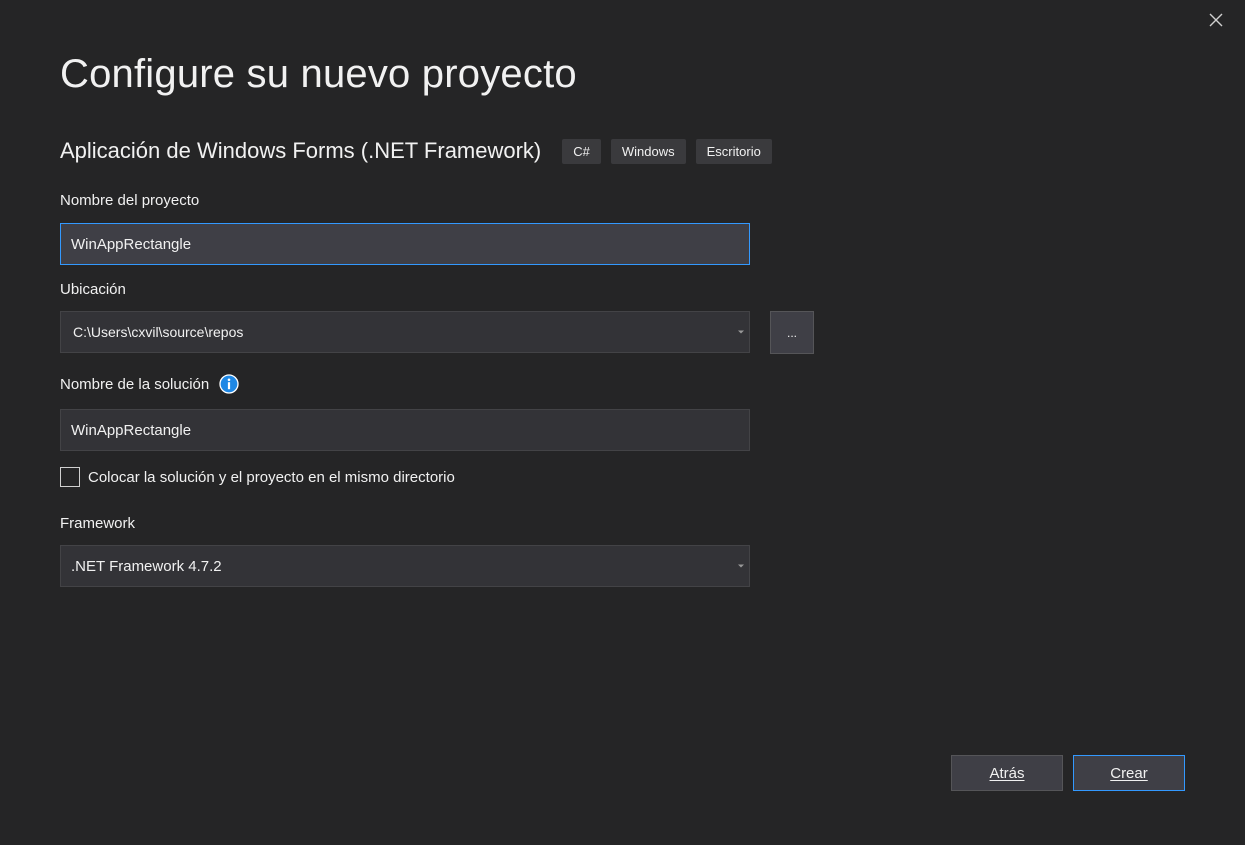 The image size is (1245, 845). I want to click on close-button, so click(1216, 20).